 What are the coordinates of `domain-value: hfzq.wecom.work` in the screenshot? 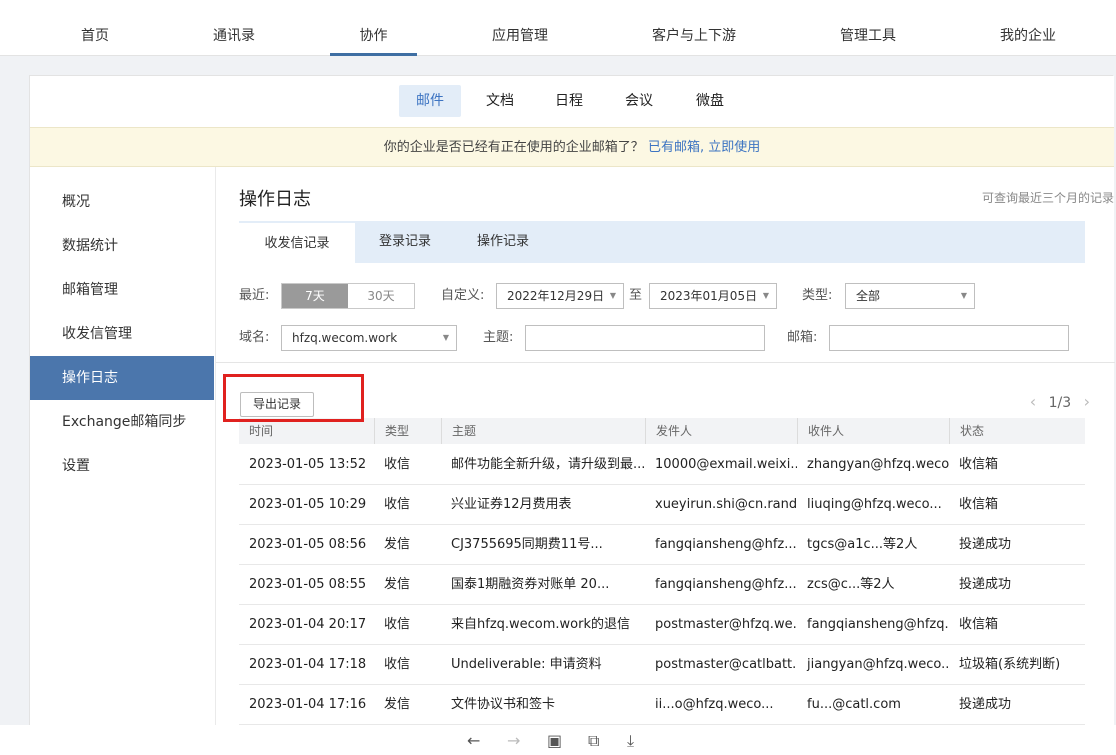 It's located at (345, 338).